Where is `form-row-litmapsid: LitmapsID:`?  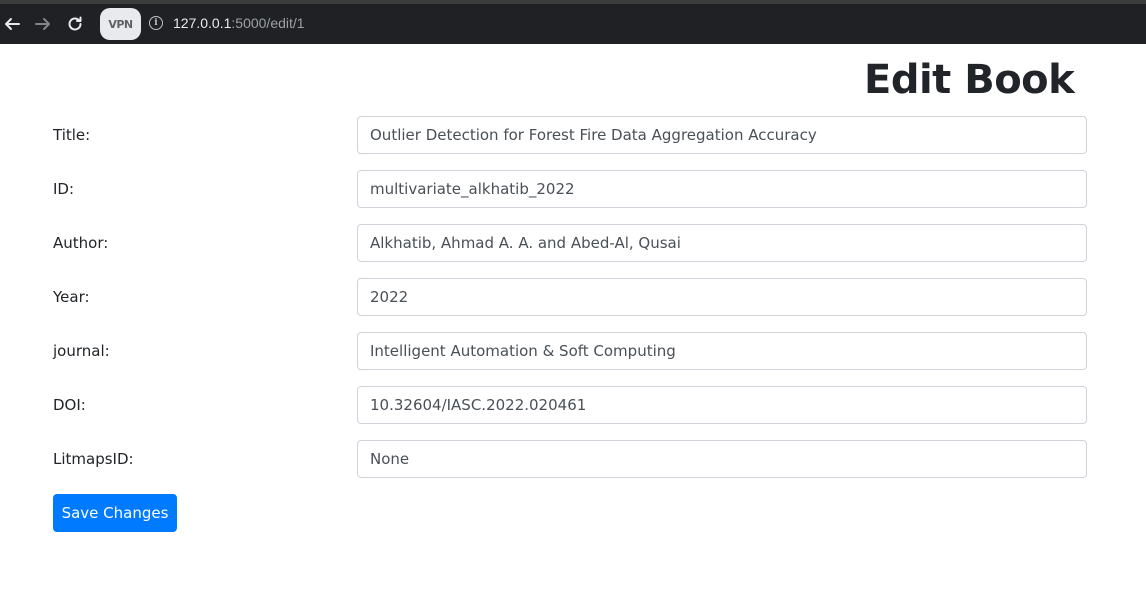
form-row-litmapsid: LitmapsID: is located at coordinates (573, 459).